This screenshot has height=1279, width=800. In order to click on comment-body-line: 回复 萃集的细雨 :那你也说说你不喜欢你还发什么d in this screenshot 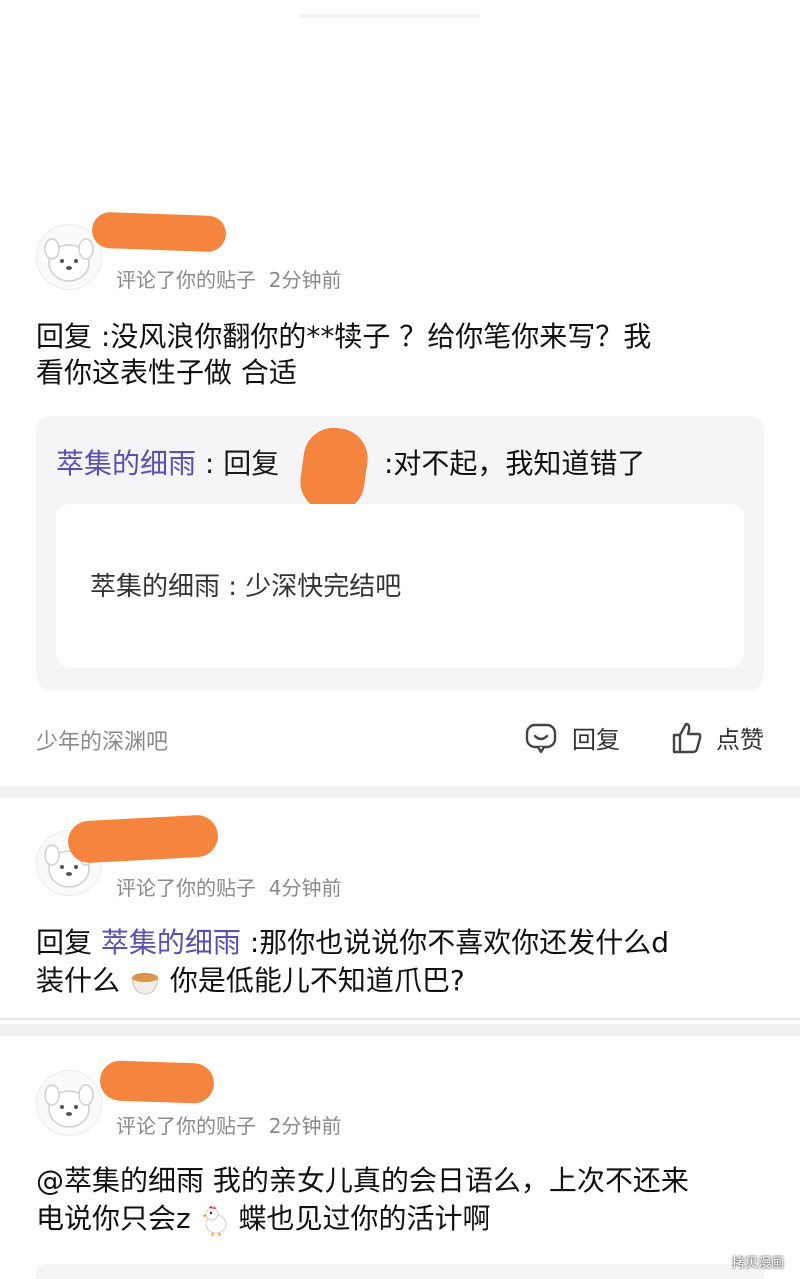, I will do `click(352, 943)`.